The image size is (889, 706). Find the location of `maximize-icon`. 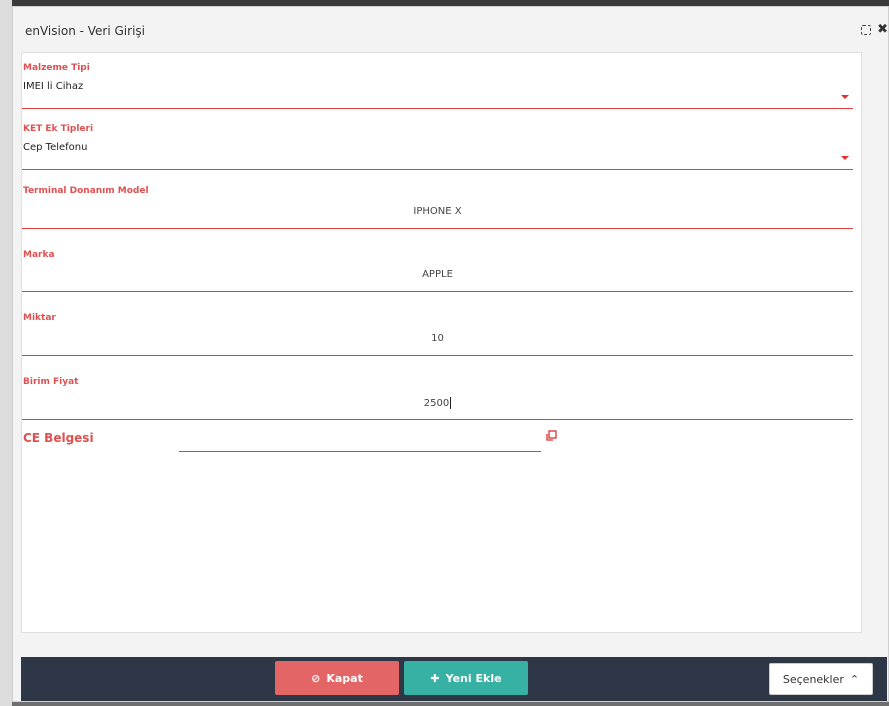

maximize-icon is located at coordinates (866, 30).